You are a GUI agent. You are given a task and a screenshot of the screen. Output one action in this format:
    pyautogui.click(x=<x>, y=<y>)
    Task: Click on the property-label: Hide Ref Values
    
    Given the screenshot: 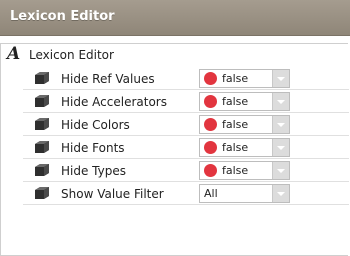 What is the action you would take?
    pyautogui.click(x=108, y=79)
    